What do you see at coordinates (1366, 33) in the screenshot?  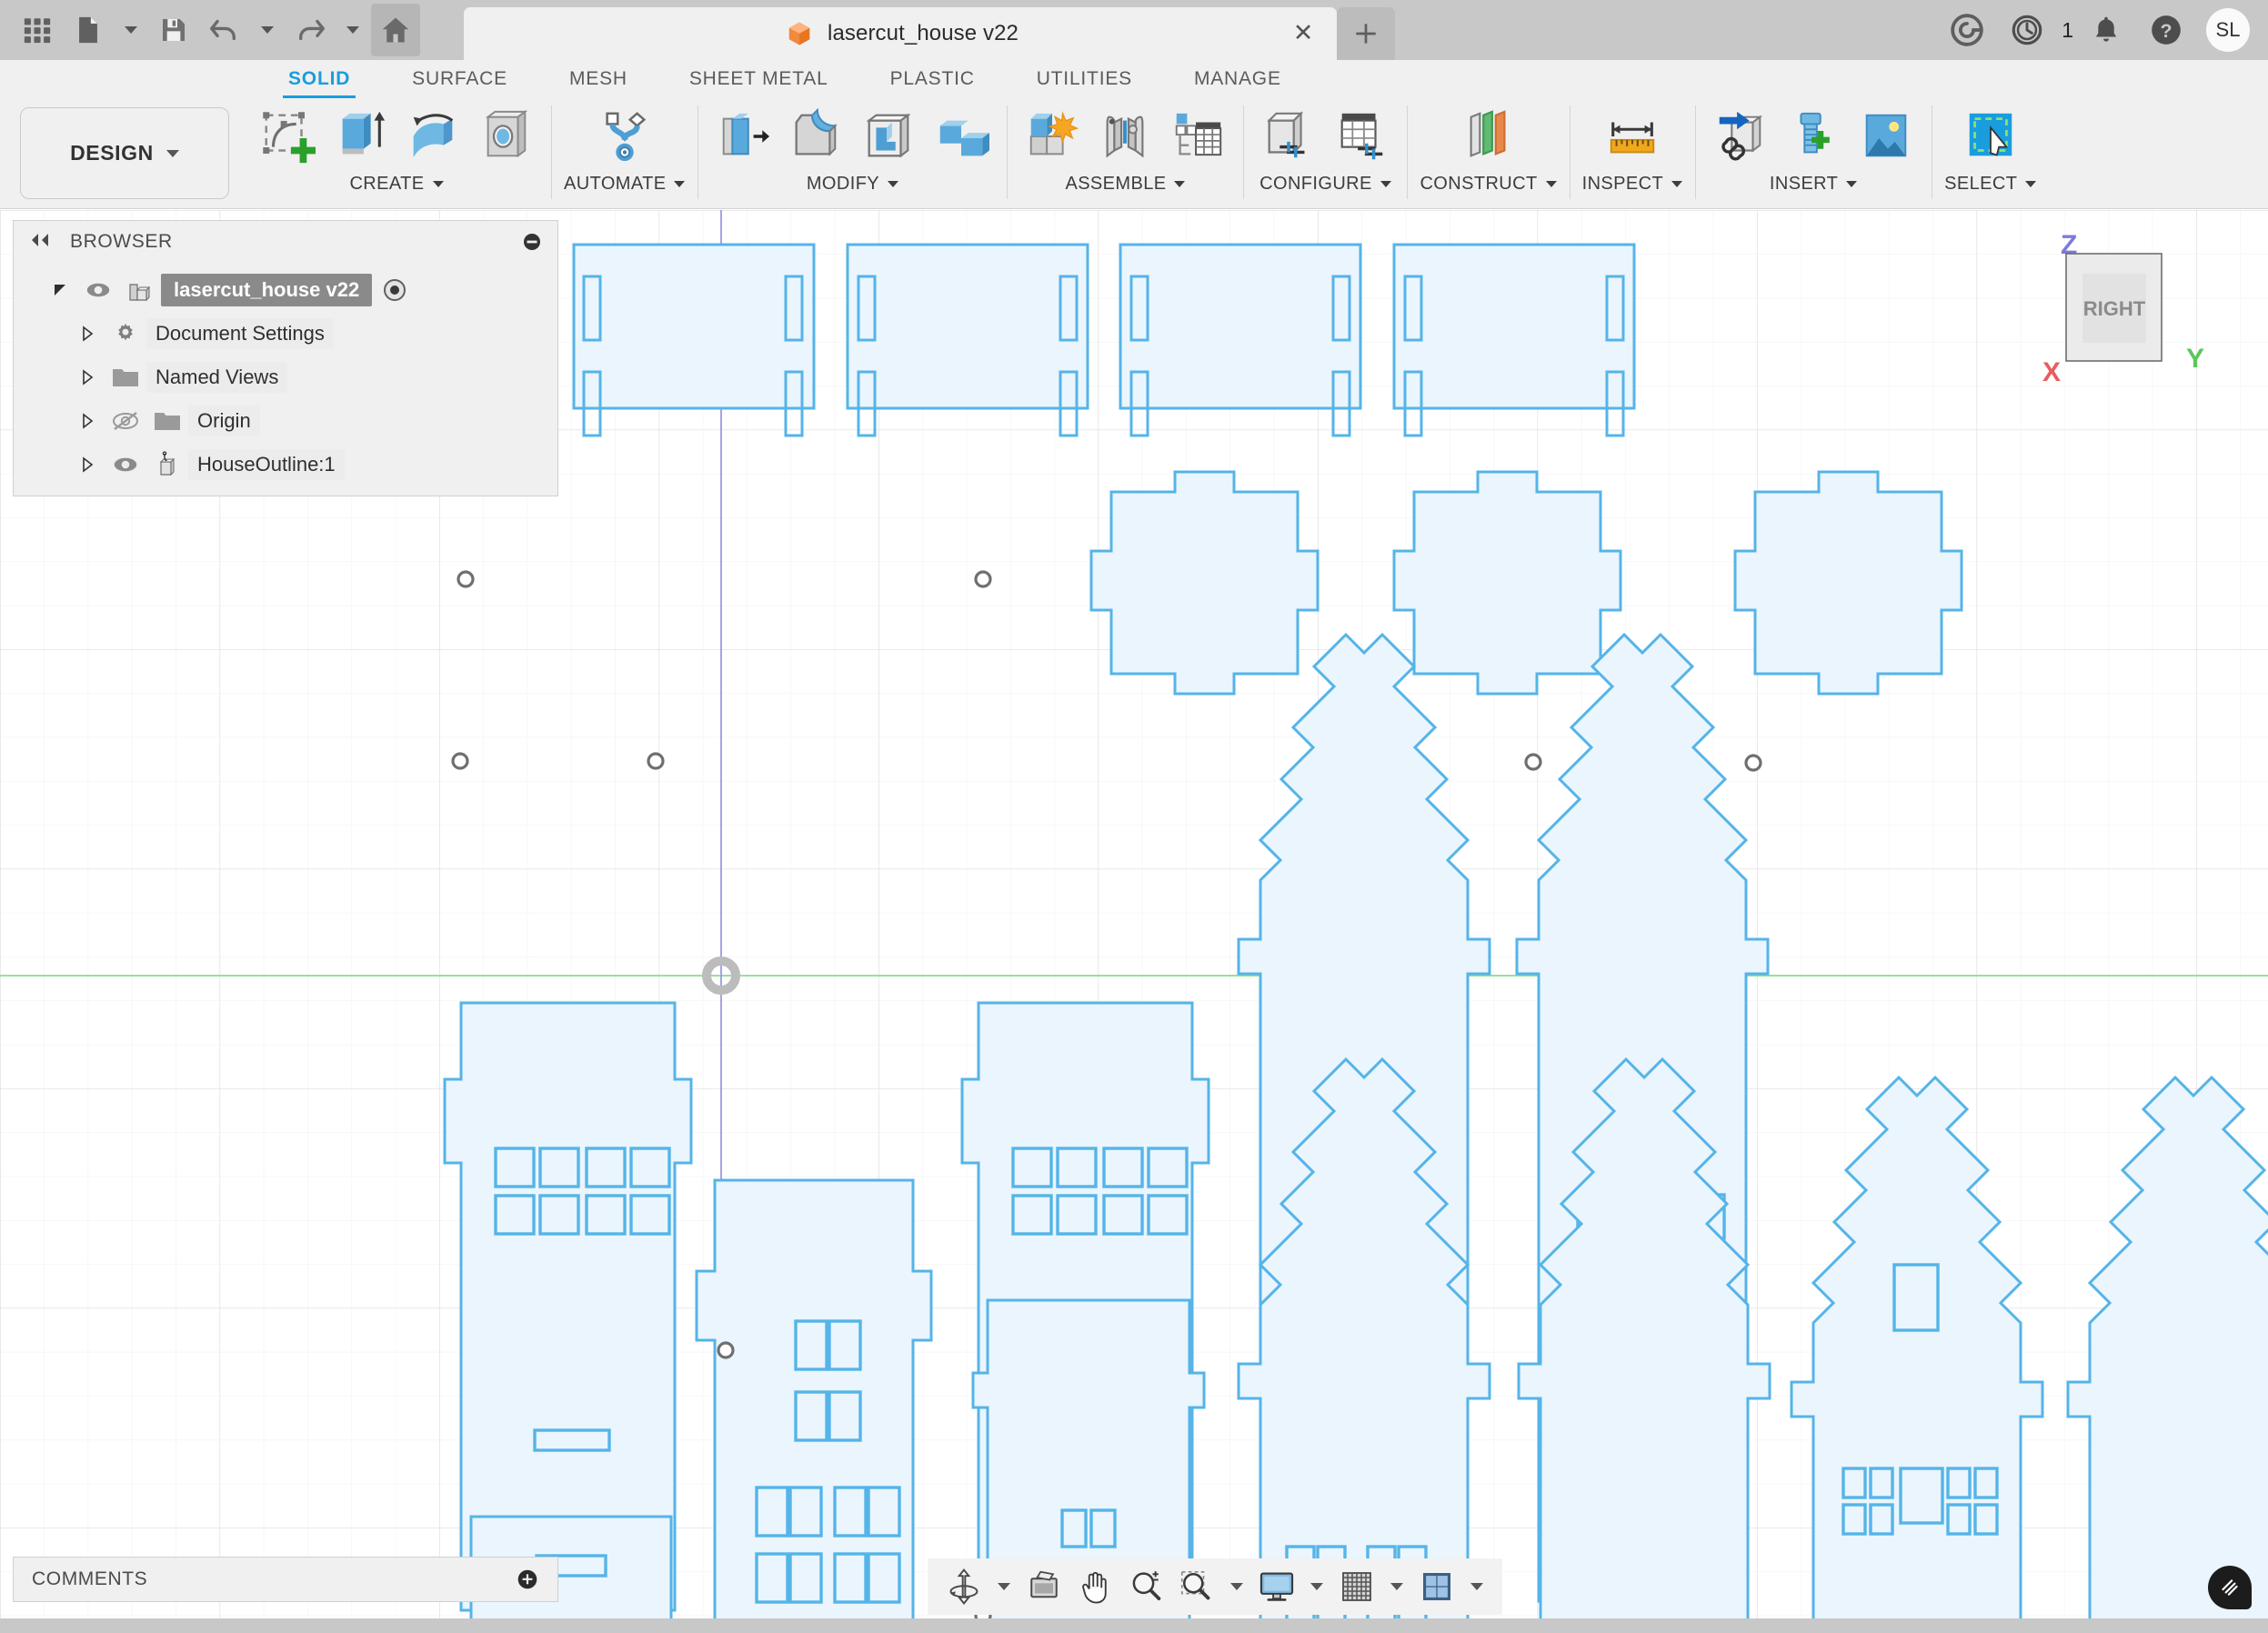 I see `new-tab-button` at bounding box center [1366, 33].